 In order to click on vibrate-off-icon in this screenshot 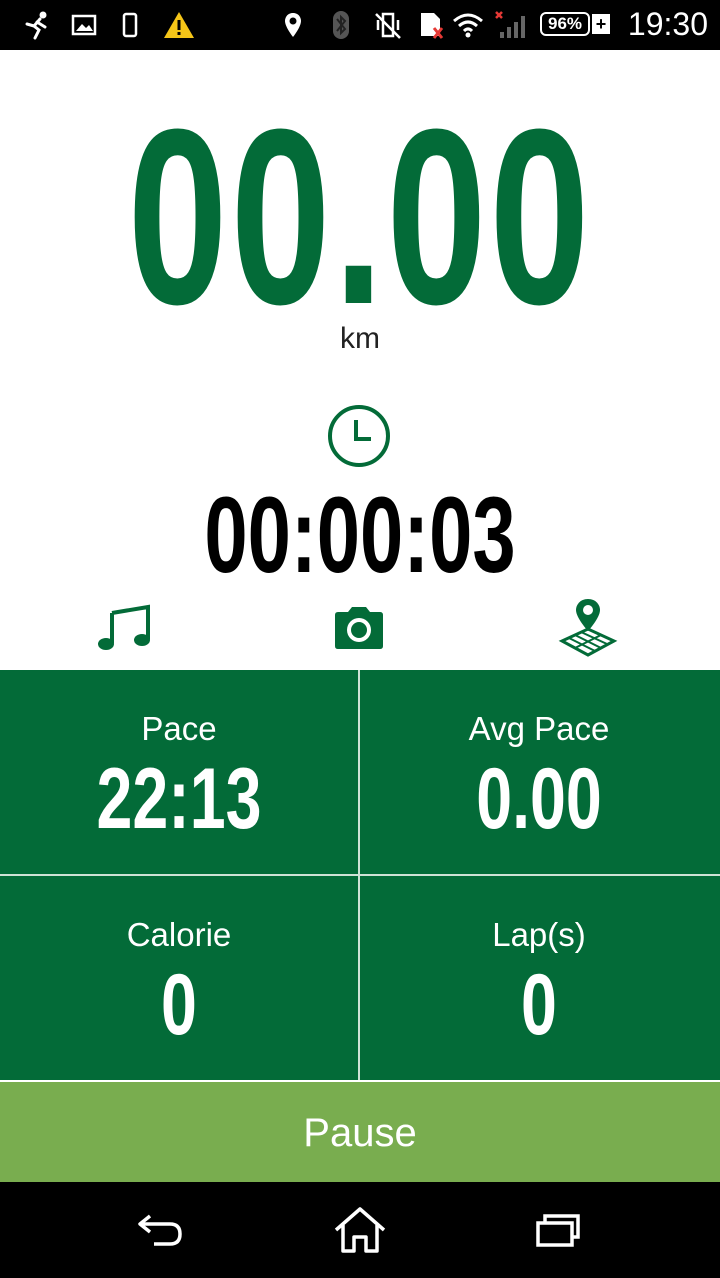, I will do `click(388, 25)`.